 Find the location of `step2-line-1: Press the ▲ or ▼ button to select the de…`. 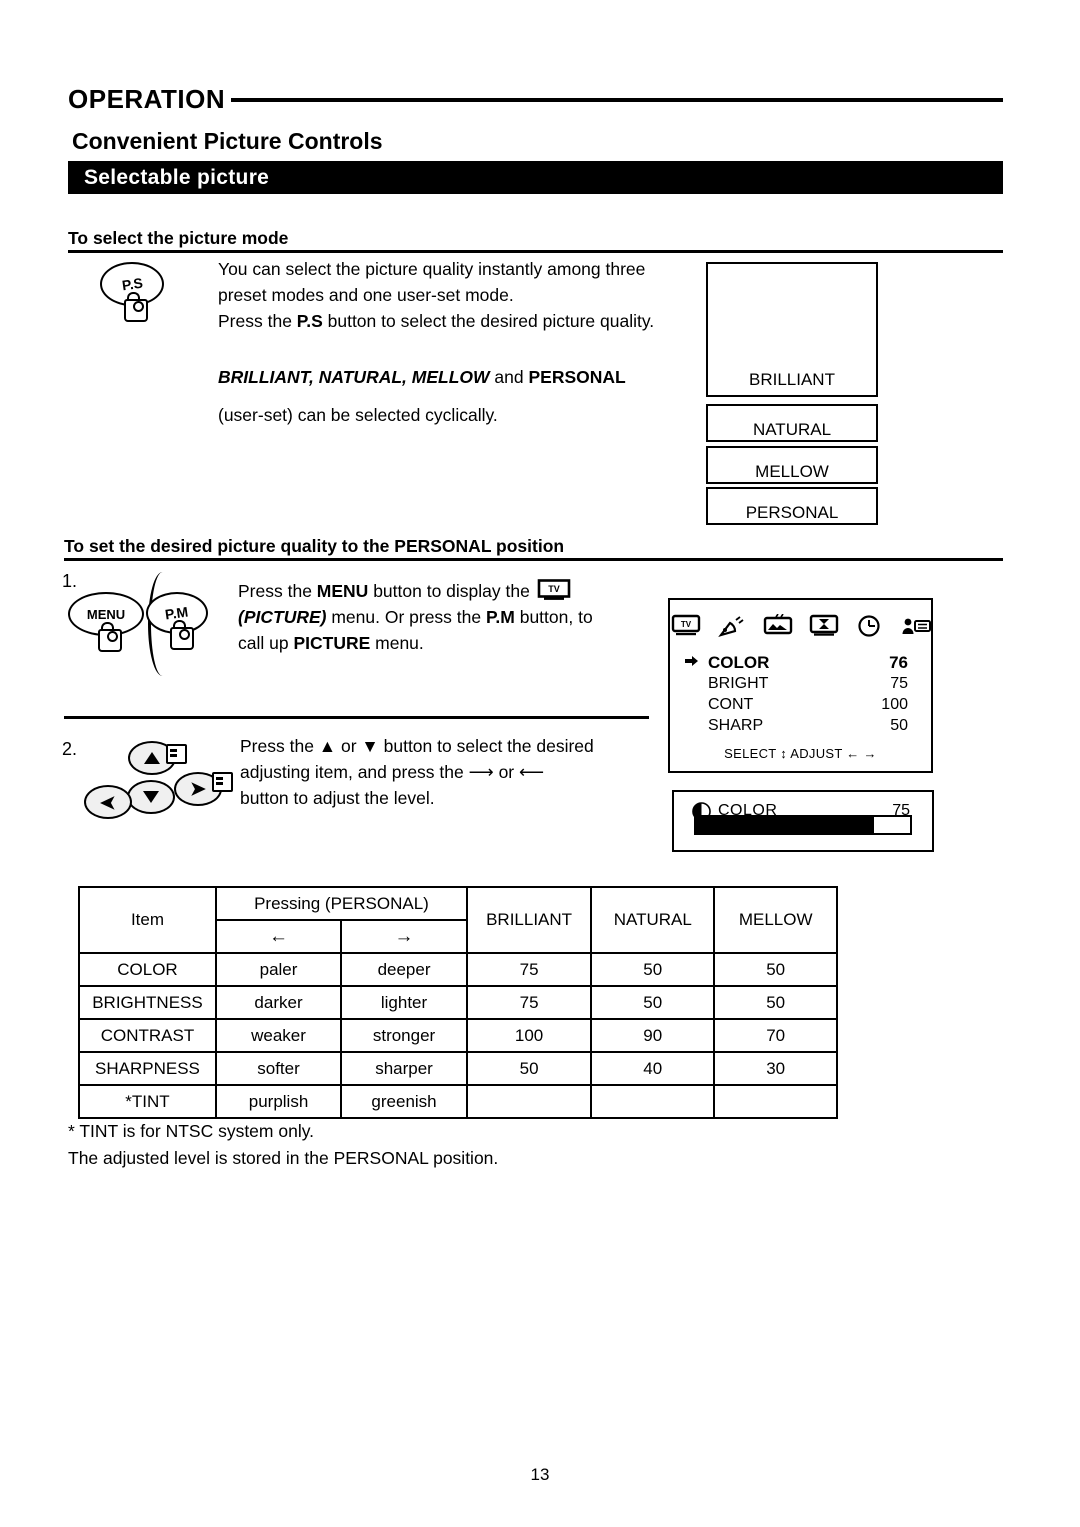

step2-line-1: Press the ▲ or ▼ button to select the de… is located at coordinates (417, 746).